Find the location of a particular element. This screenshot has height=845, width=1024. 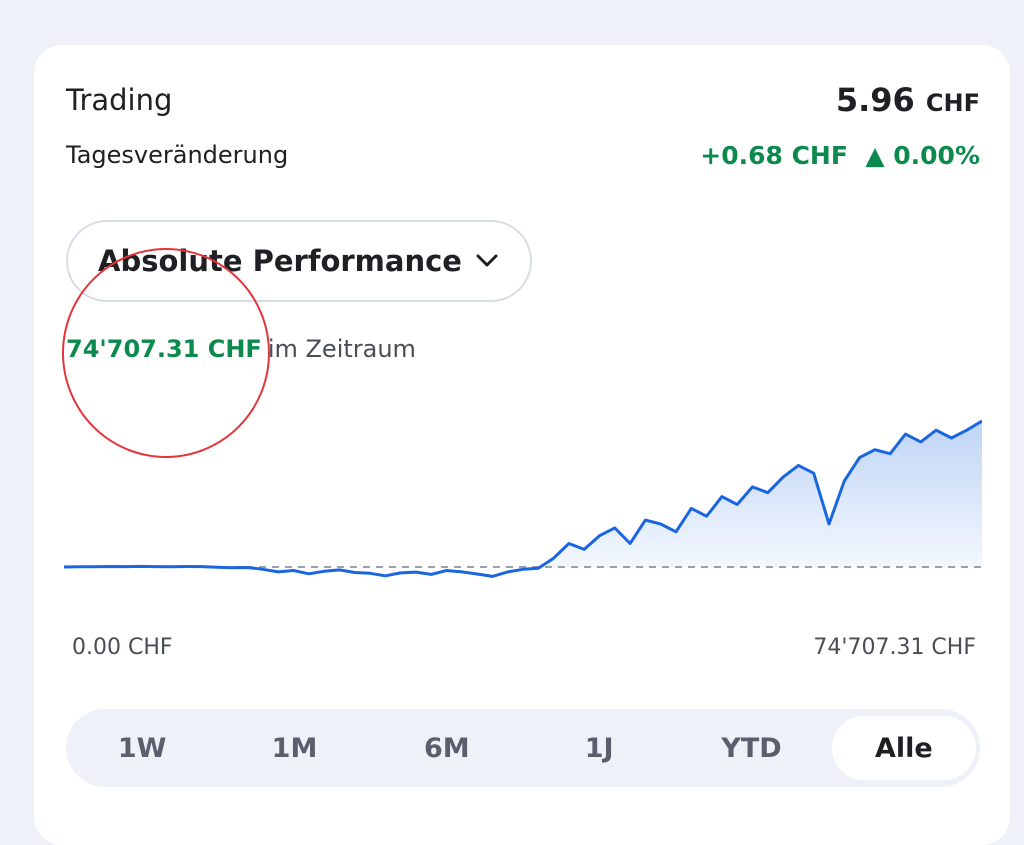

total-amount: 5.96 is located at coordinates (875, 100).